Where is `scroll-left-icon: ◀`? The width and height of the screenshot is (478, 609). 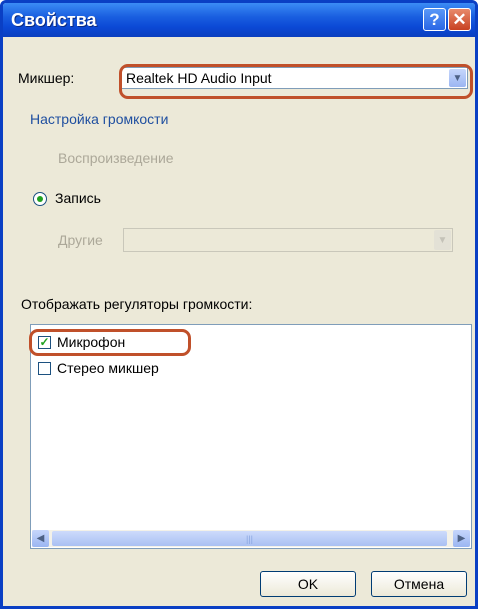
scroll-left-icon: ◀ is located at coordinates (40, 538).